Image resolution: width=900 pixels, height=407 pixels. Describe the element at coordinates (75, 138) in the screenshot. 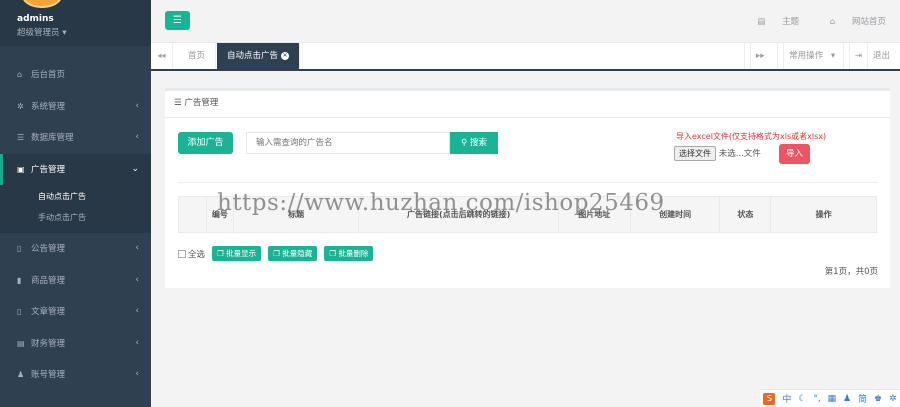

I see `sidebar-item-database: ☰ 数据库管理 ‹` at that location.